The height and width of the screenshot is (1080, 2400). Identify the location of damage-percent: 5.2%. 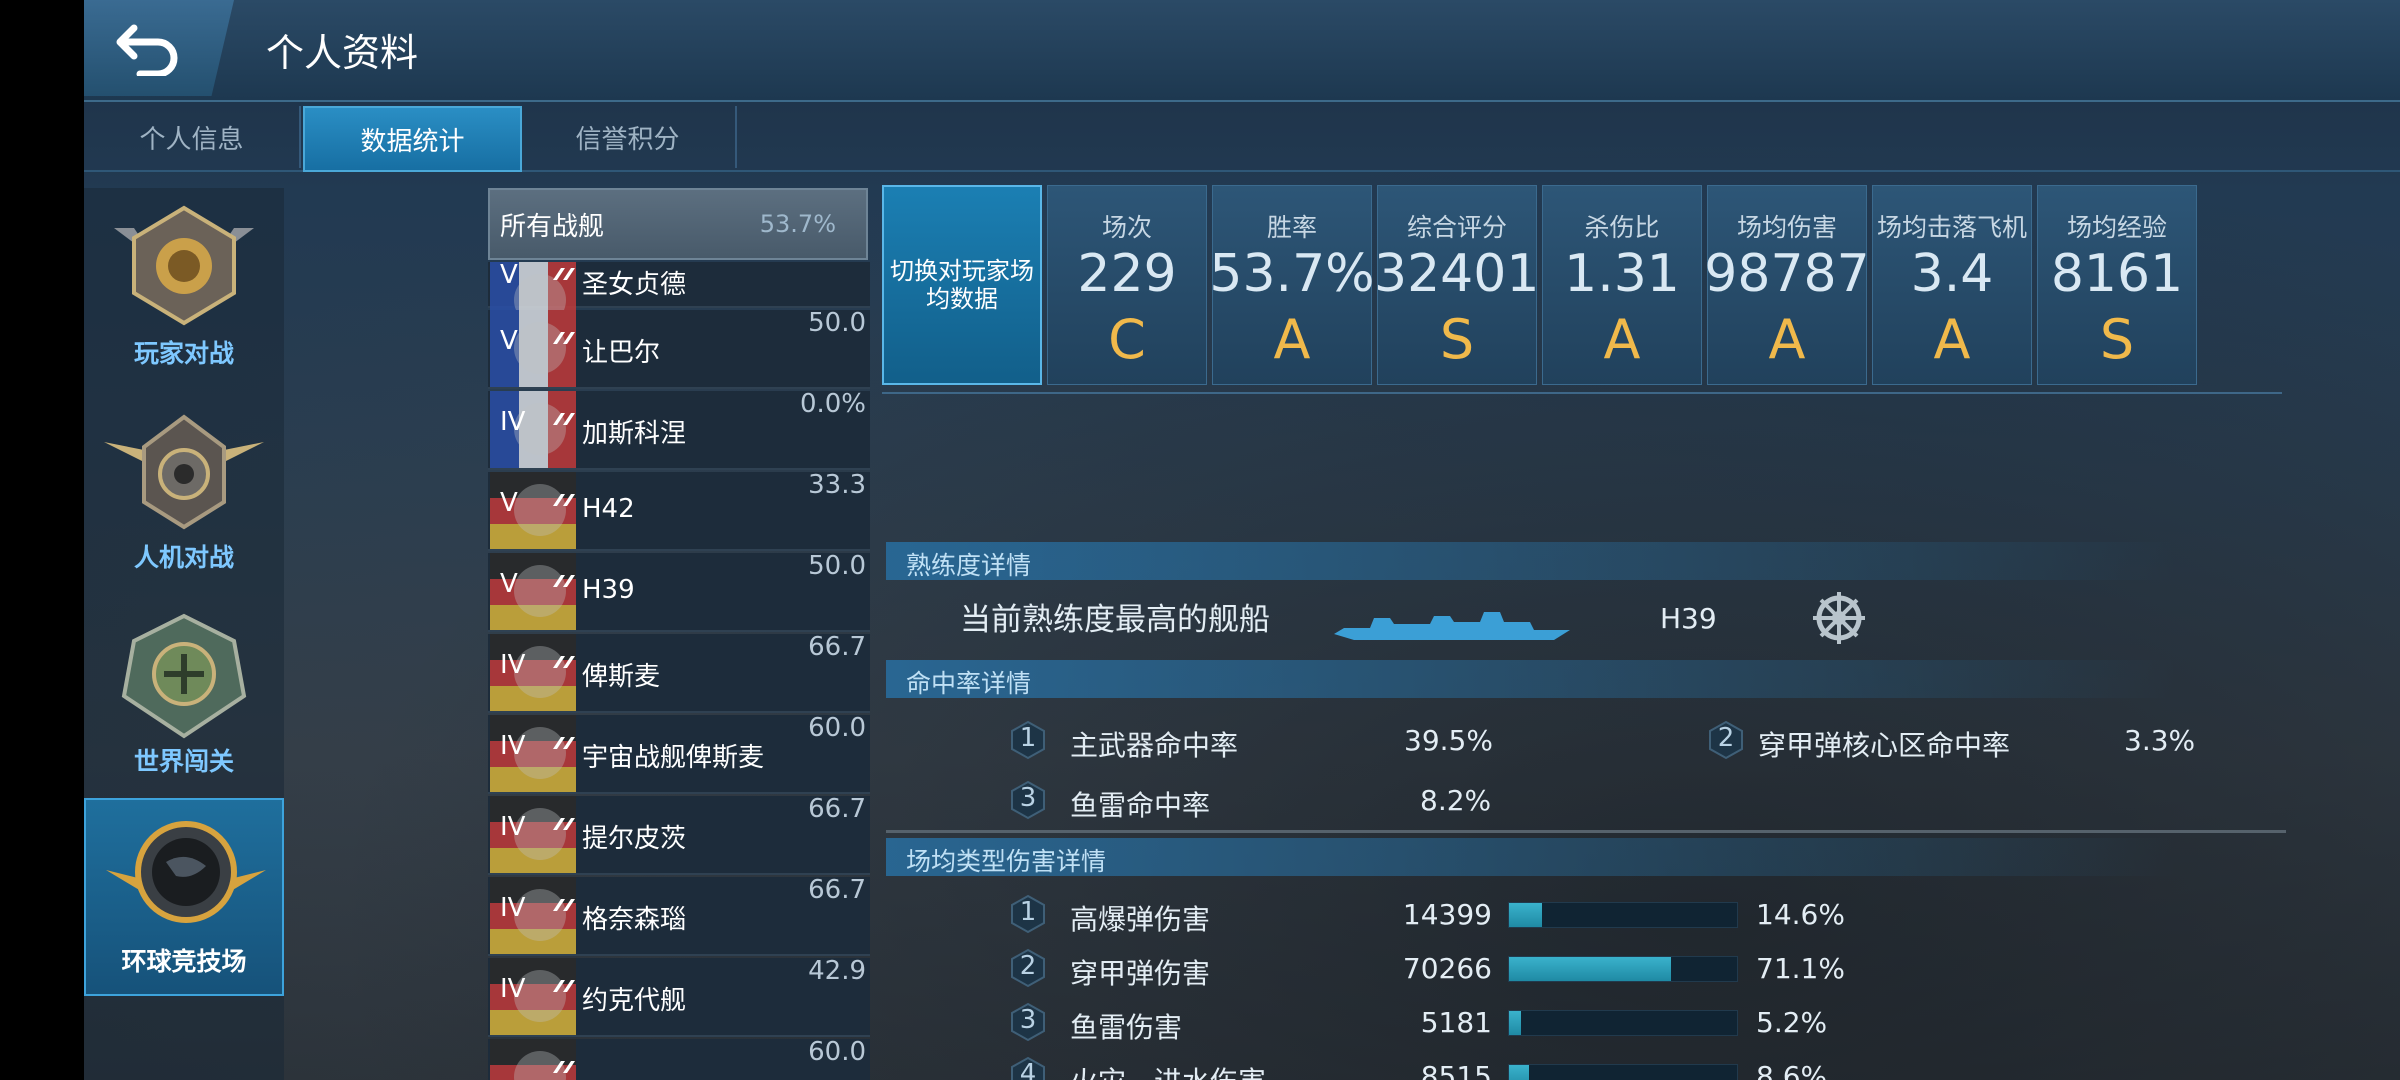
(1792, 1022).